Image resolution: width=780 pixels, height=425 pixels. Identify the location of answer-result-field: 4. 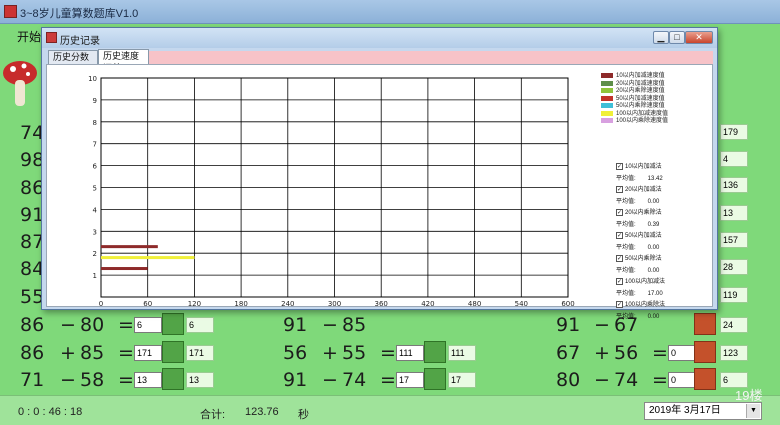
(734, 159).